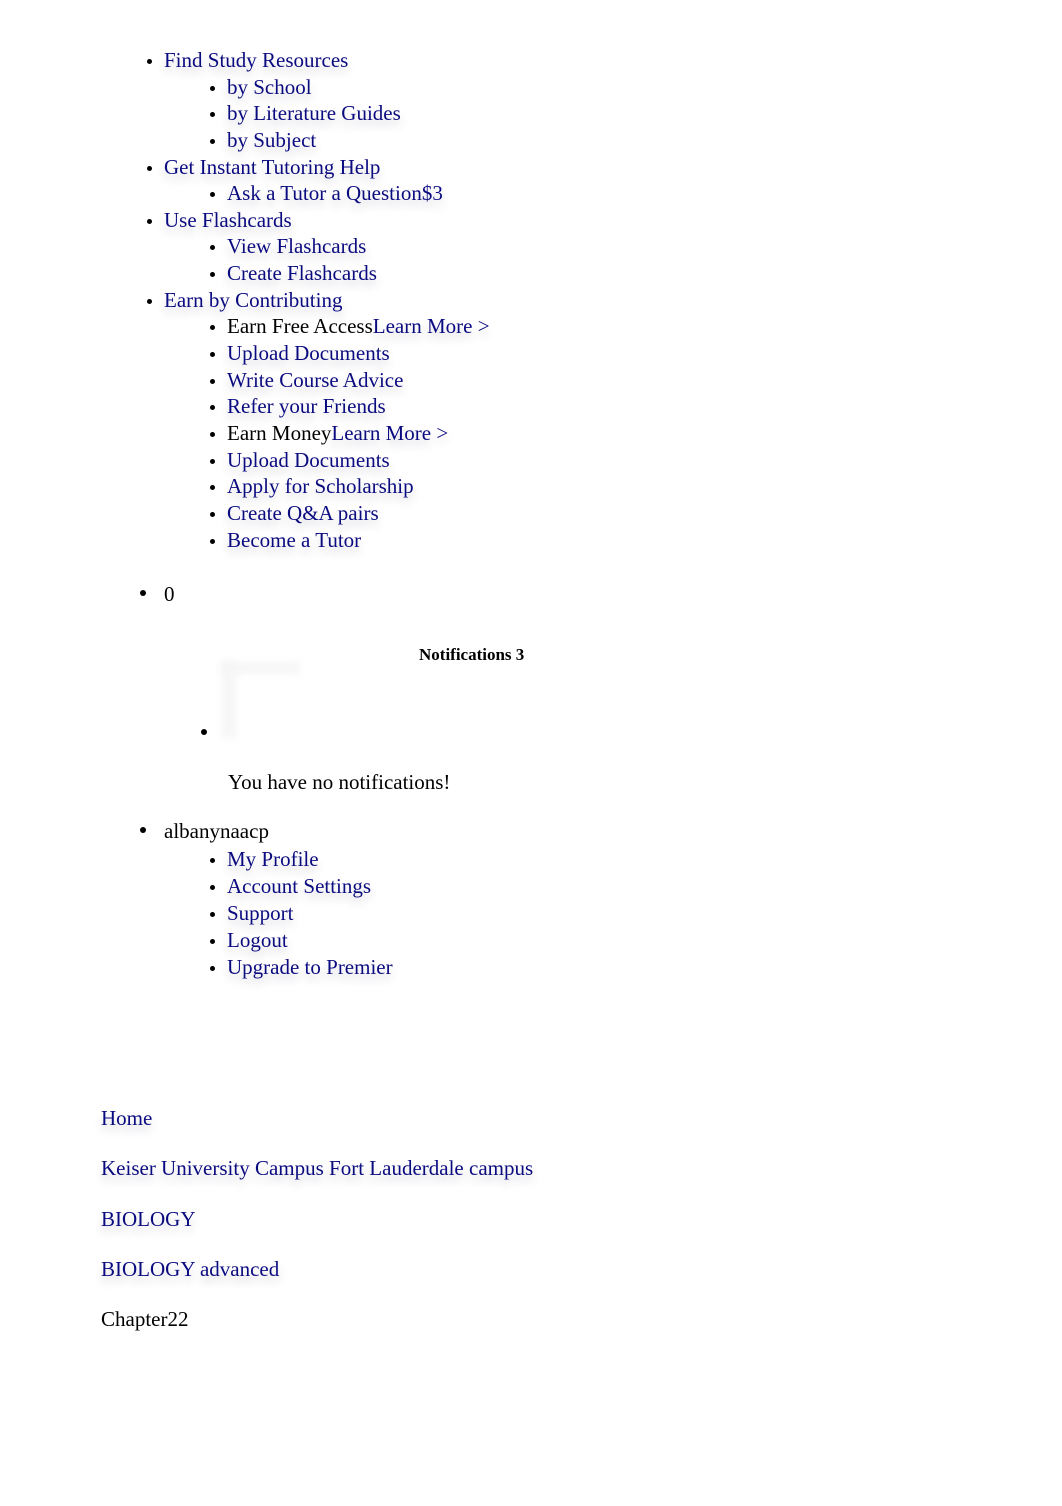 The width and height of the screenshot is (1062, 1506). What do you see at coordinates (273, 859) in the screenshot?
I see `link-my-profile: My Profile` at bounding box center [273, 859].